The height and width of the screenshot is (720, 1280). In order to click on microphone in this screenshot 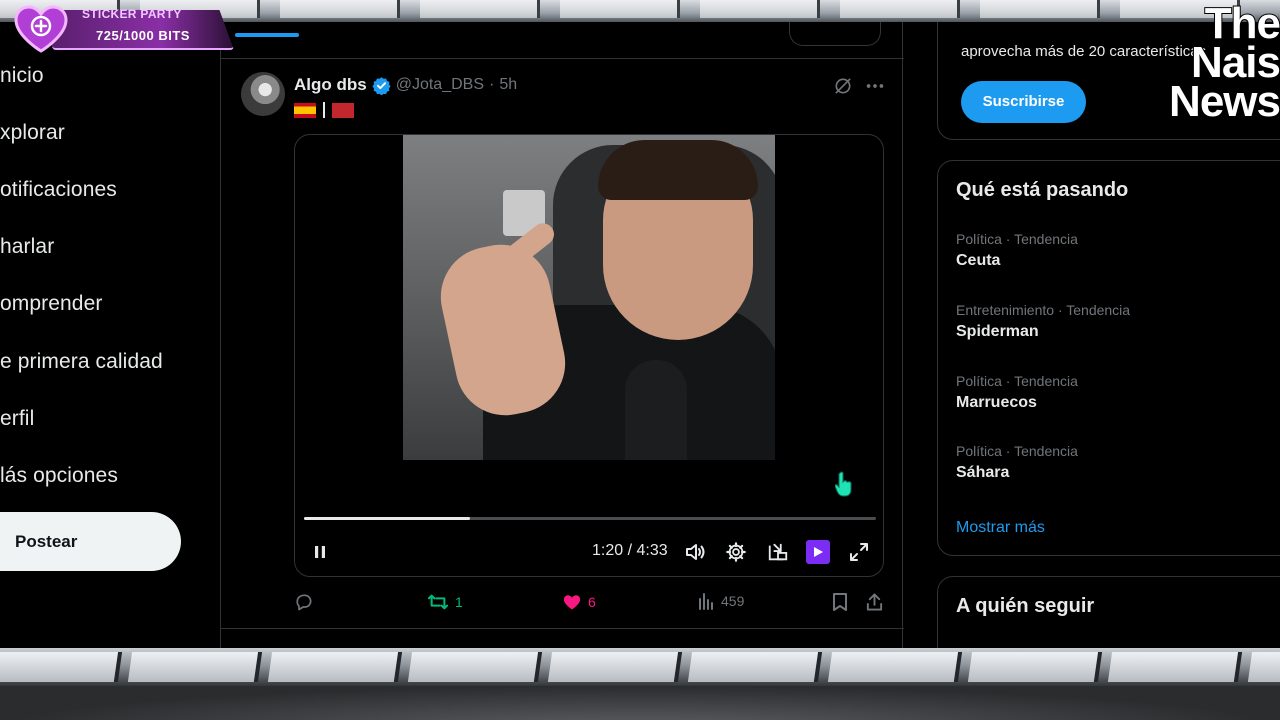, I will do `click(656, 410)`.